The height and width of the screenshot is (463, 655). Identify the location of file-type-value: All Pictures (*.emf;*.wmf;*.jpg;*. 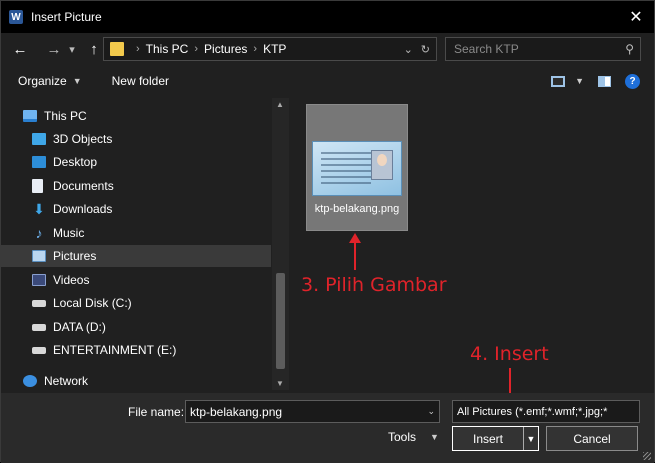
(532, 411).